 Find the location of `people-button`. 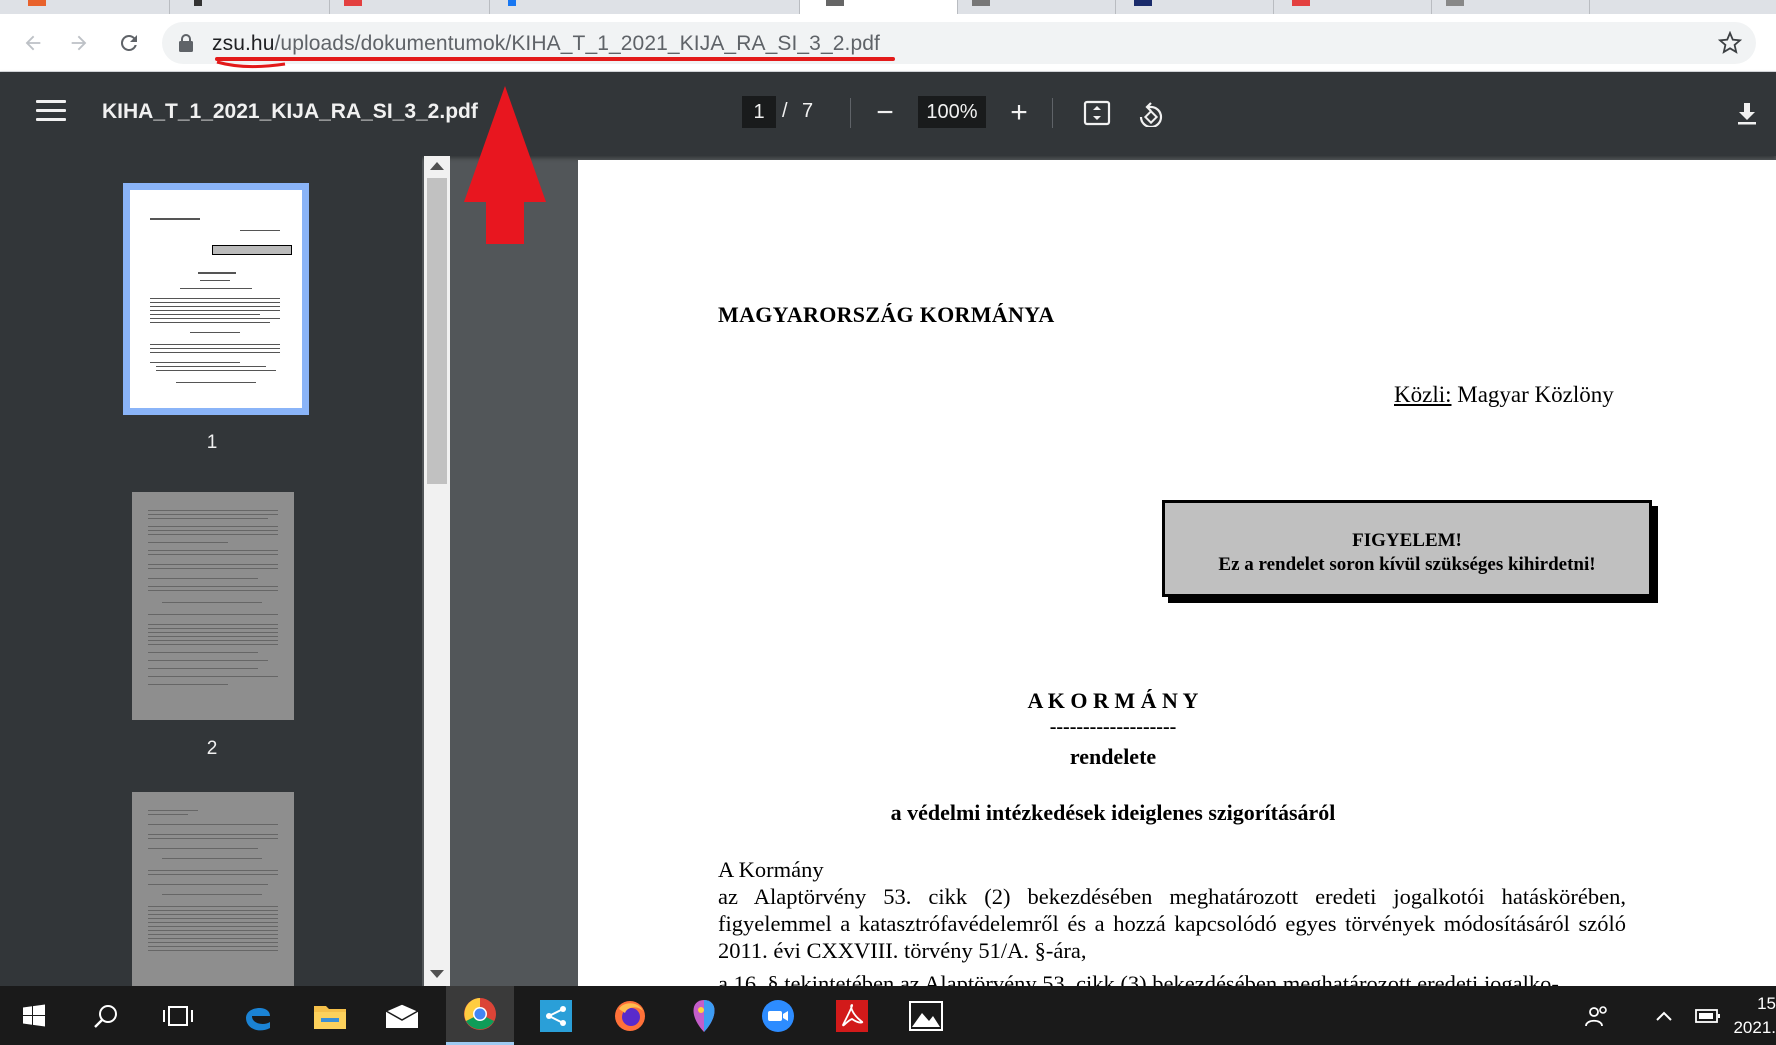

people-button is located at coordinates (1597, 1015).